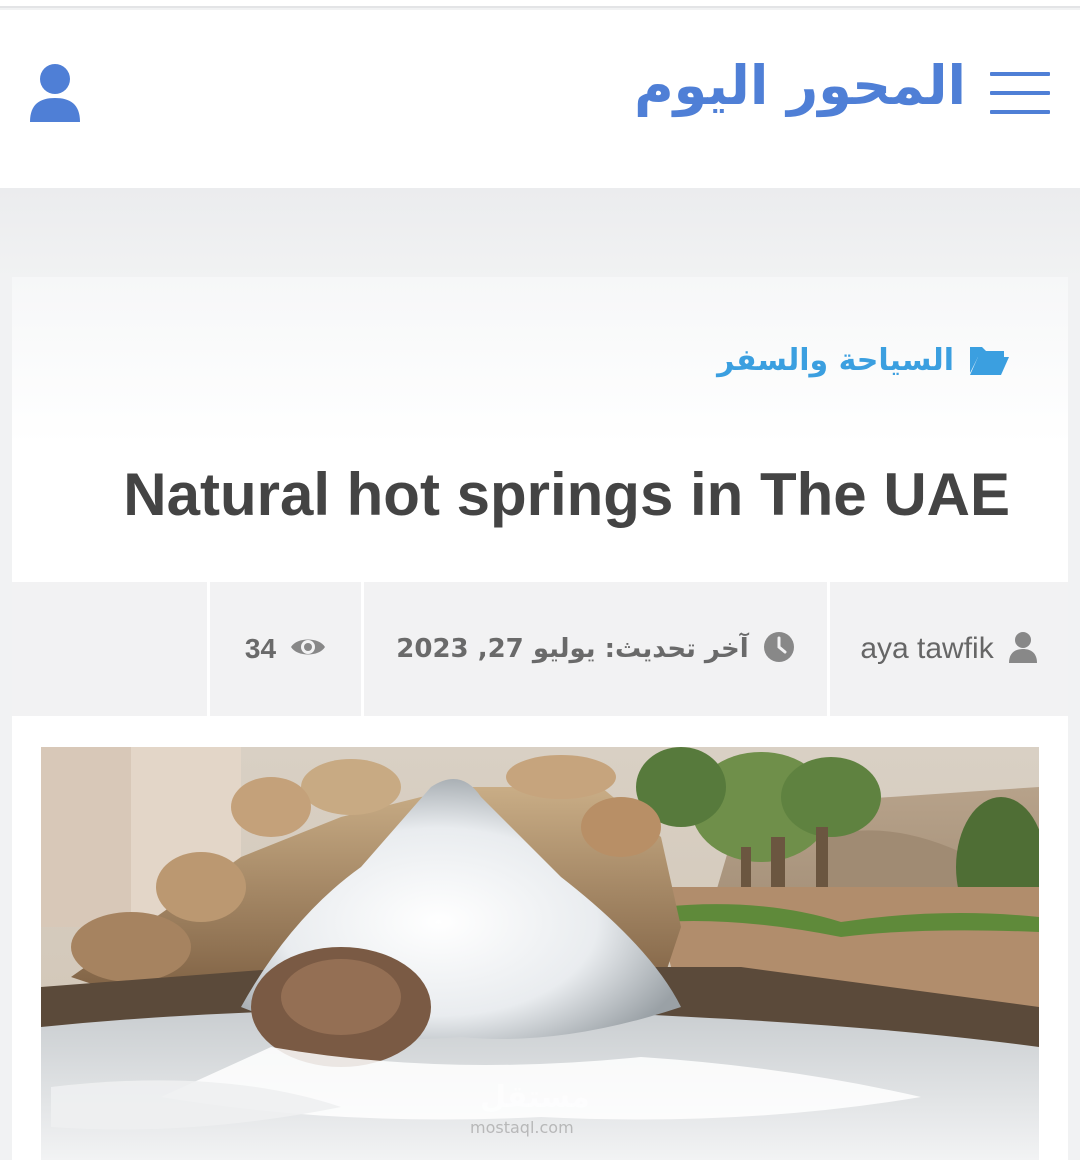  I want to click on clock-icon, so click(779, 649).